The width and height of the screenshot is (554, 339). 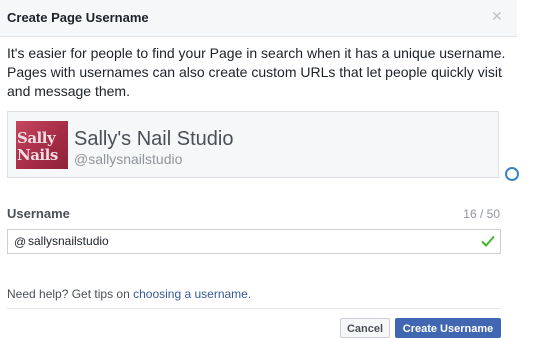 I want to click on username-input, so click(x=248, y=241).